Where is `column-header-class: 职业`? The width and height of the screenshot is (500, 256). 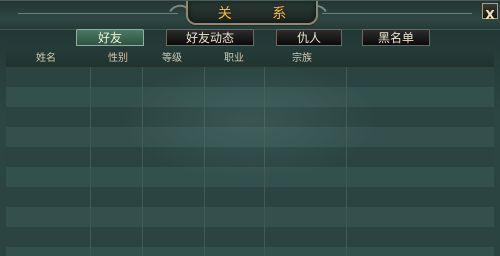
column-header-class: 职业 is located at coordinates (234, 56).